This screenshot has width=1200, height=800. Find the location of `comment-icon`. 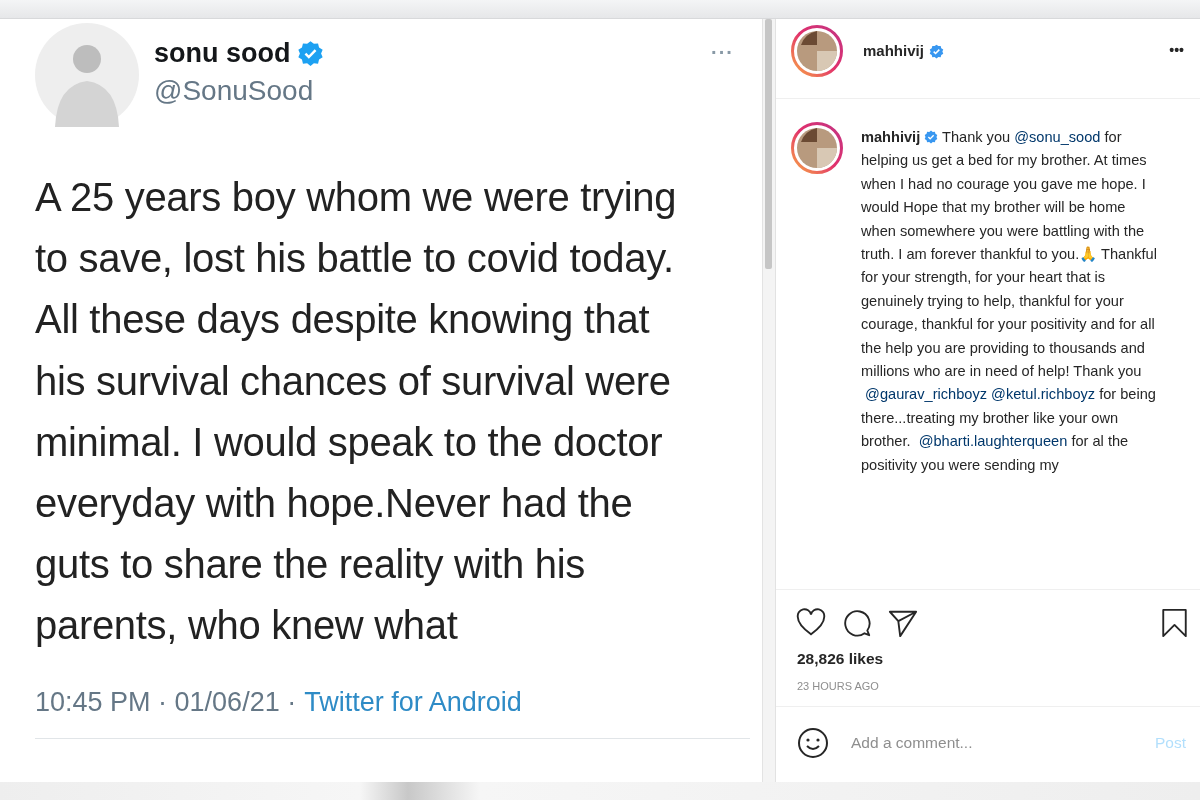

comment-icon is located at coordinates (857, 623).